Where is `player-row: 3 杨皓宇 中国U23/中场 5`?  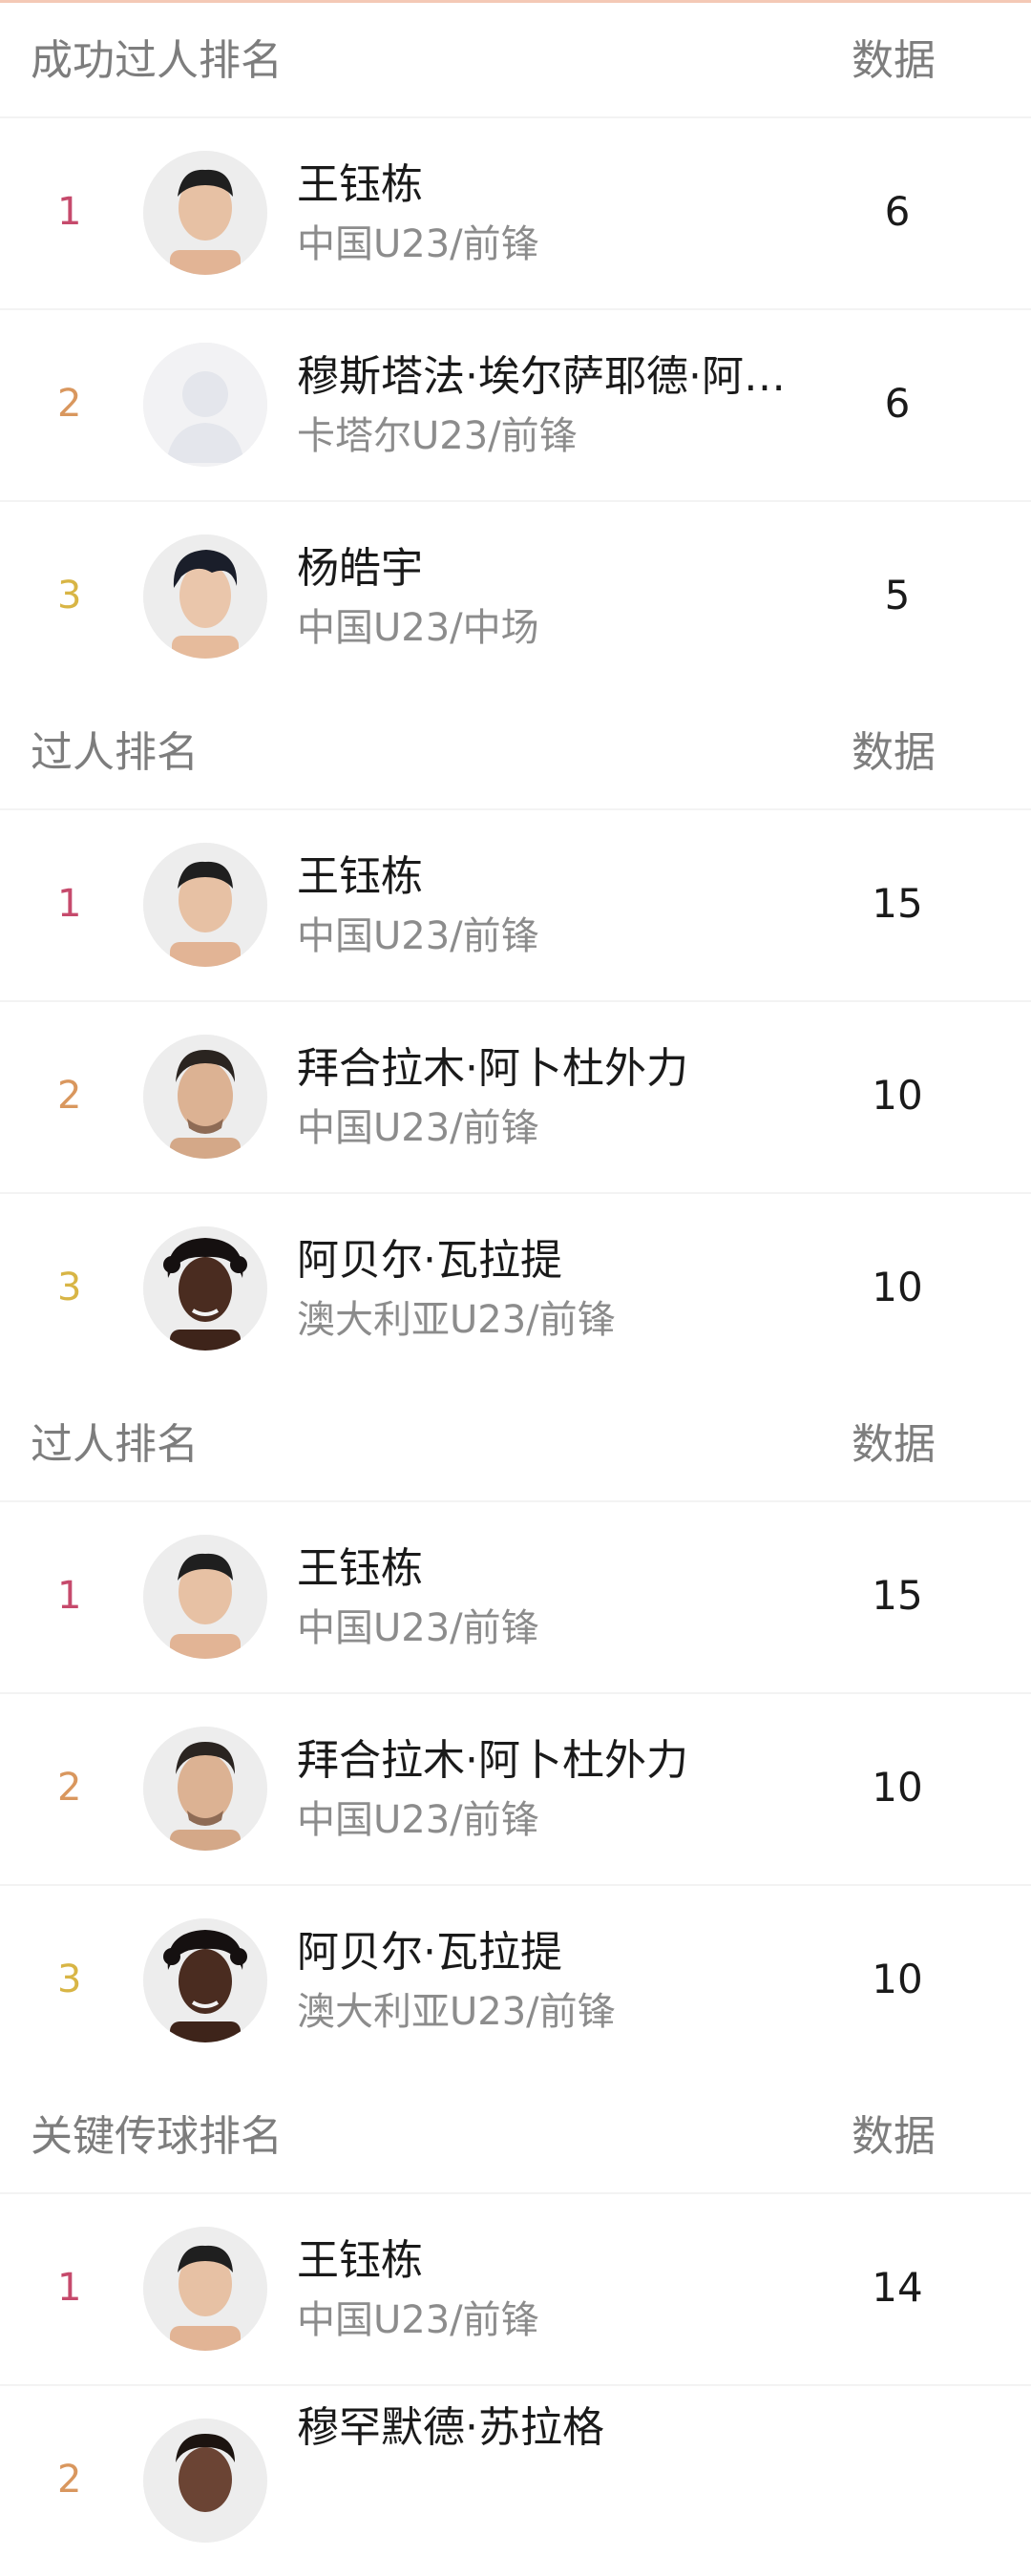 player-row: 3 杨皓宇 中国U23/中场 5 is located at coordinates (515, 596).